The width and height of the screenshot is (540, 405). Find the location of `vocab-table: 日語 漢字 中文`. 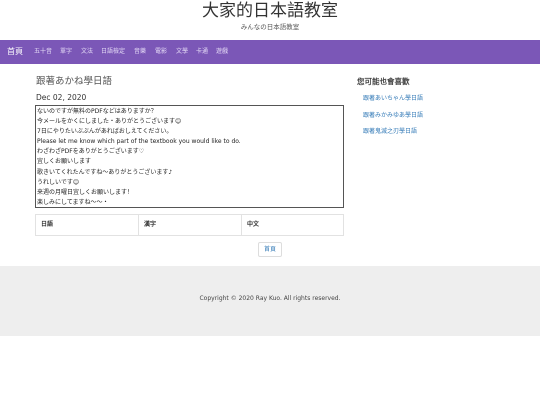

vocab-table: 日語 漢字 中文 is located at coordinates (189, 225).